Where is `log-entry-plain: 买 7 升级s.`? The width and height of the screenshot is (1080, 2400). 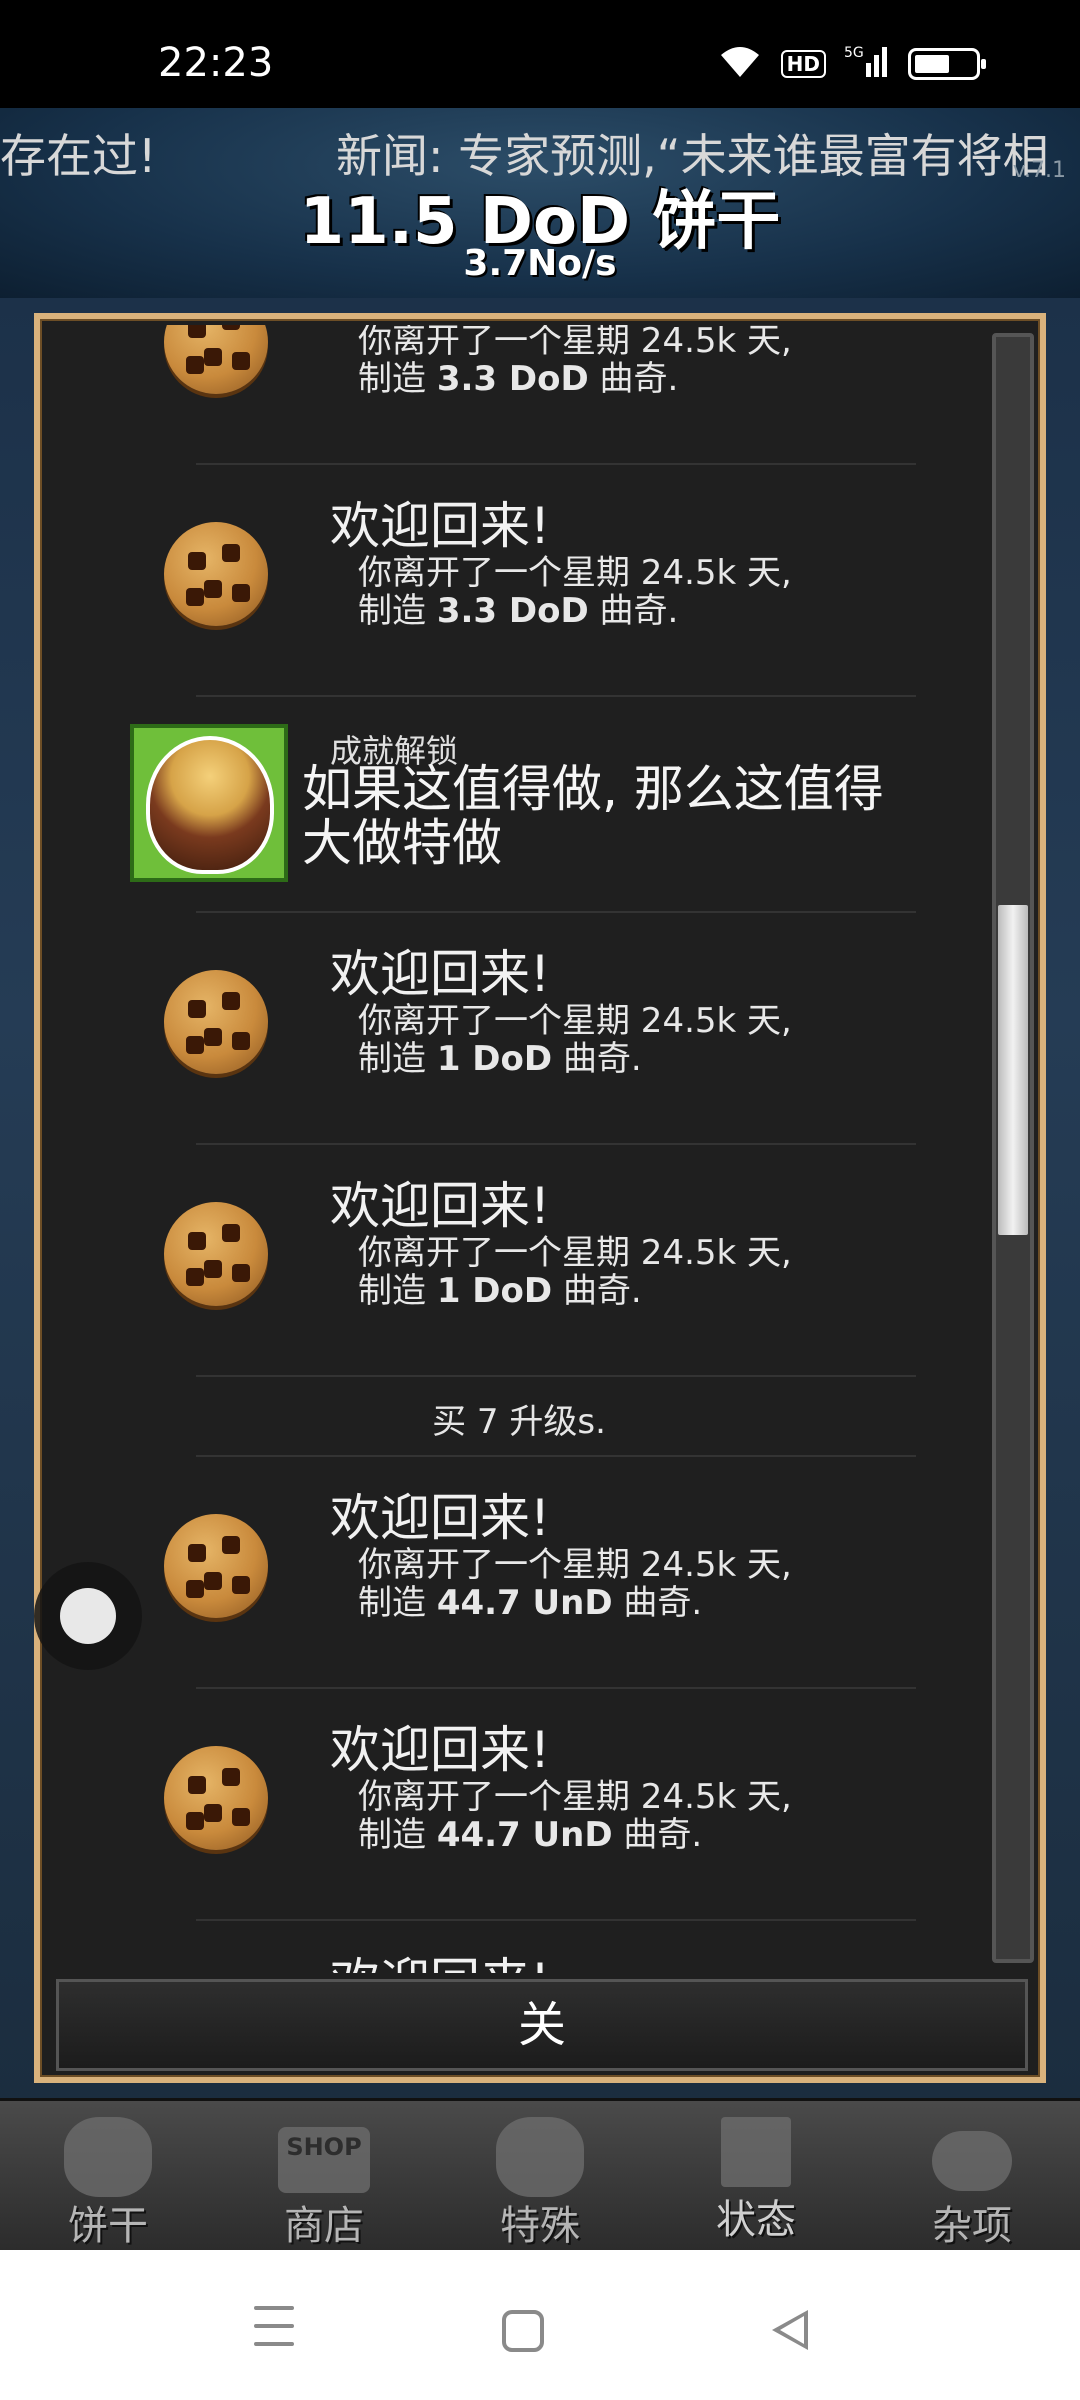
log-entry-plain: 买 7 升级s. is located at coordinates (519, 1416).